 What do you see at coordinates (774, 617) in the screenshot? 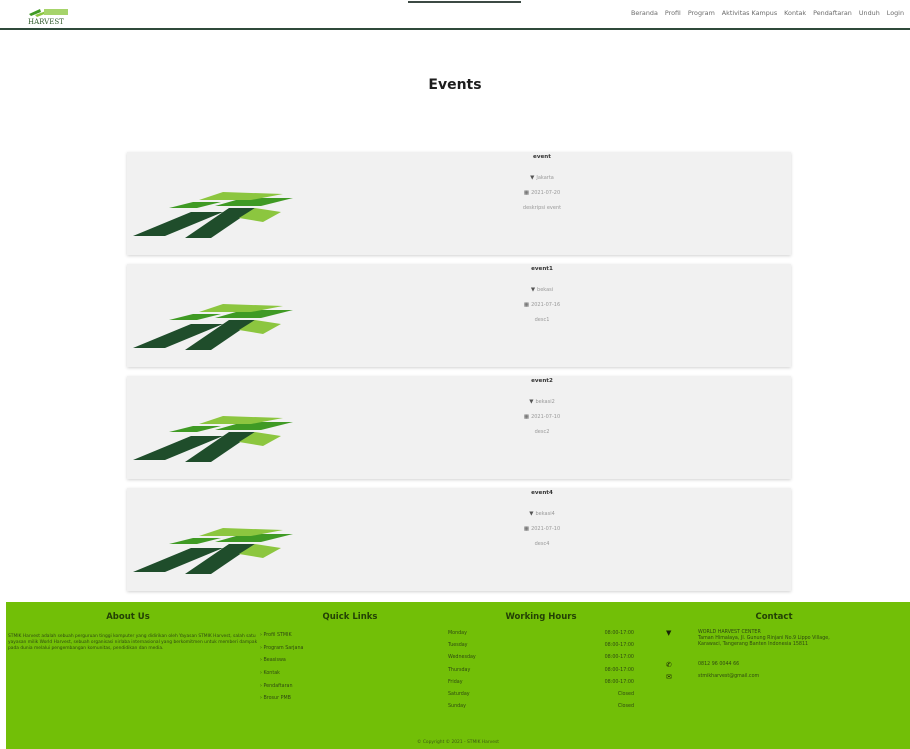
I see `contact-title: Contact` at bounding box center [774, 617].